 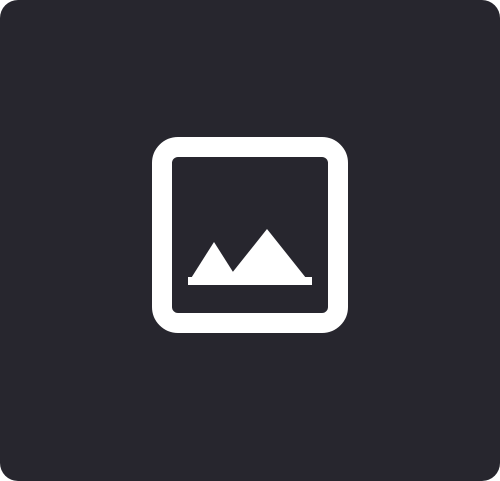 What do you see at coordinates (267, 255) in the screenshot?
I see `mountain-large` at bounding box center [267, 255].